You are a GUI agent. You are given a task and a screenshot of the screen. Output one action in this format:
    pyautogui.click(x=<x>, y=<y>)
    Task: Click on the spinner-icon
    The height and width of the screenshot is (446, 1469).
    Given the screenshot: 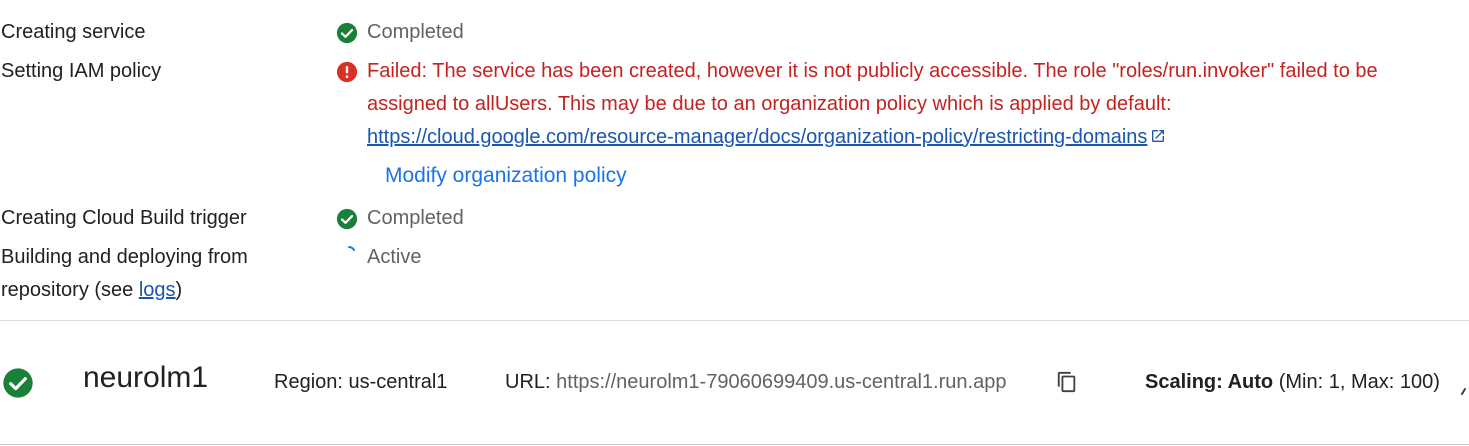 What is the action you would take?
    pyautogui.click(x=351, y=248)
    